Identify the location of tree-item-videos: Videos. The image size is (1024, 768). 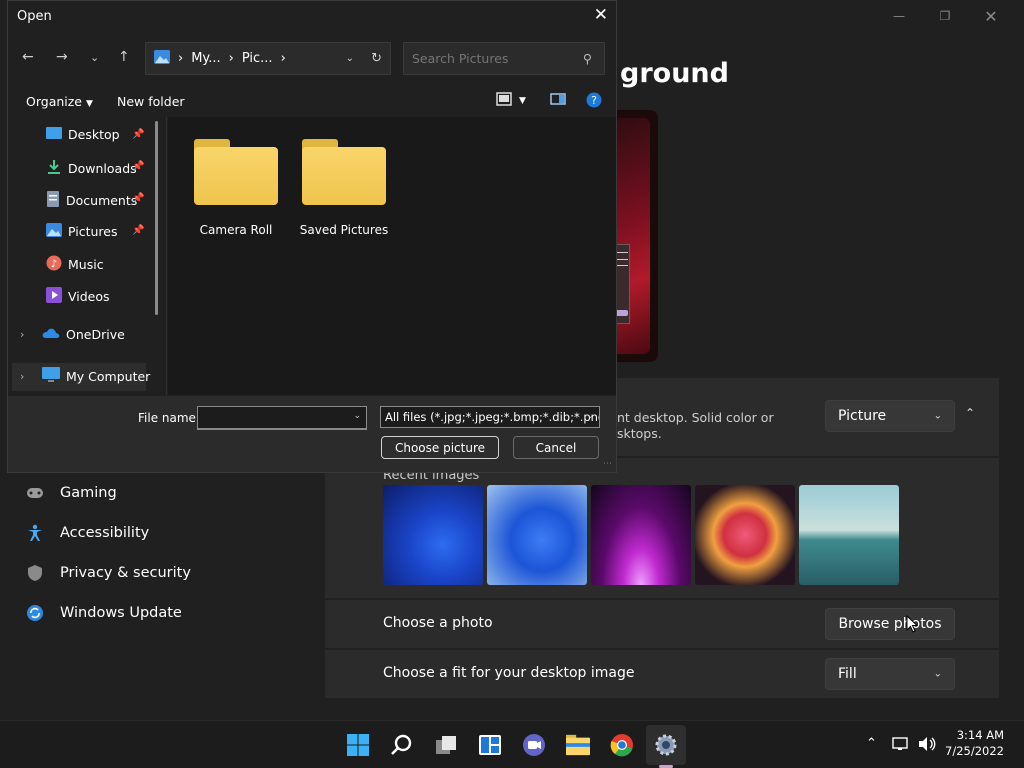
(78, 296).